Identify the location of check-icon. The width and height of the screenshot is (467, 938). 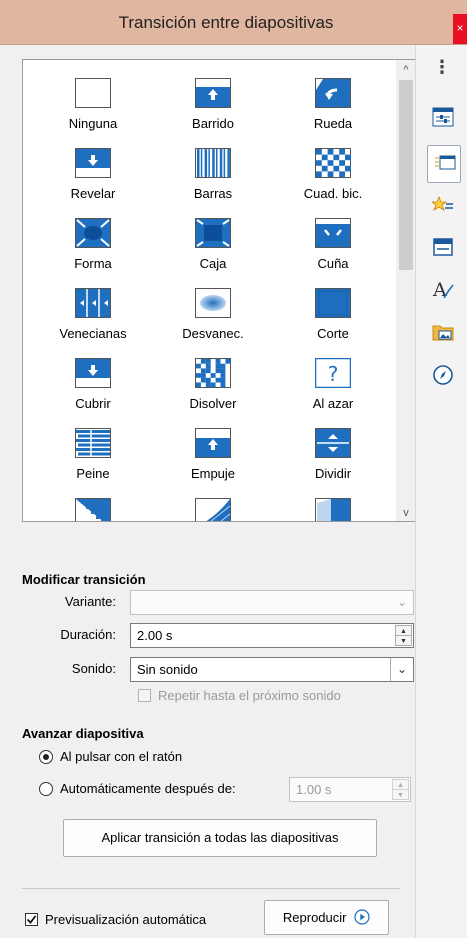
(31, 919).